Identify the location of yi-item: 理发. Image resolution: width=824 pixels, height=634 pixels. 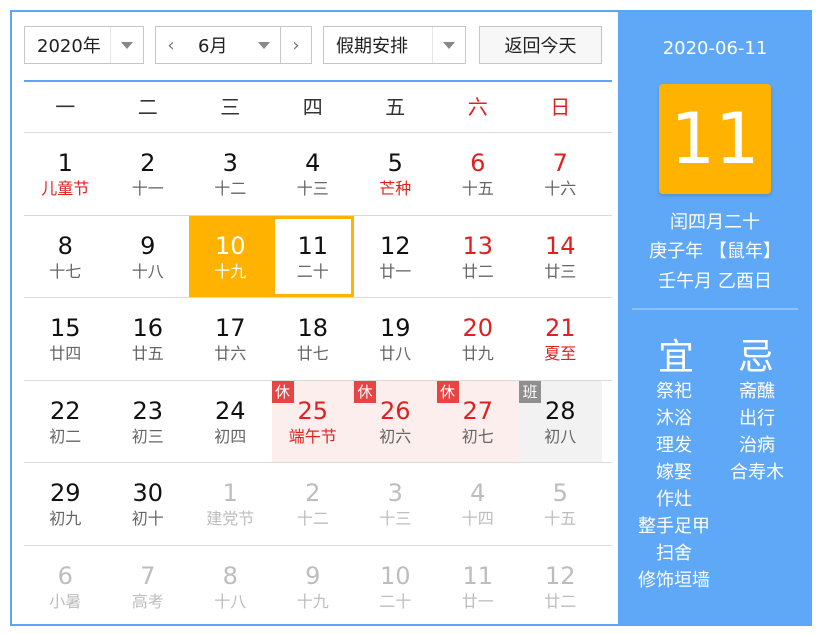
(674, 445).